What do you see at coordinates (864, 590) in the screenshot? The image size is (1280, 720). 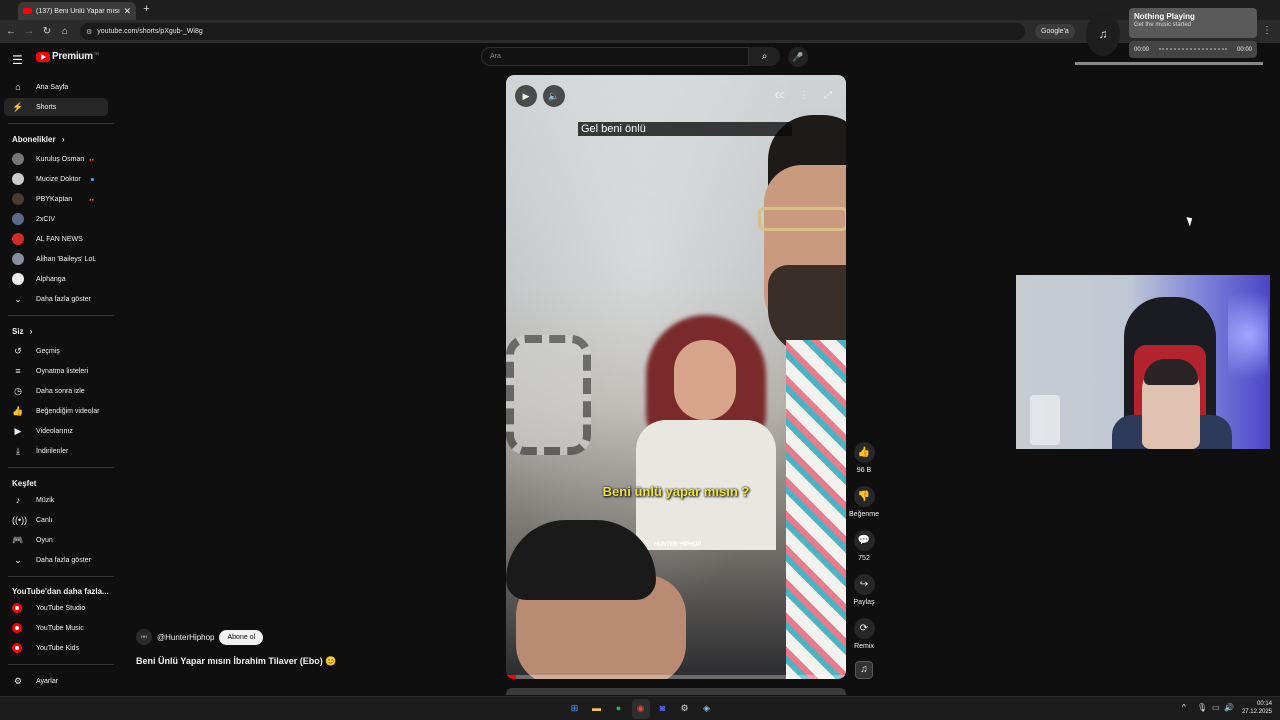 I see `share-button: ↪ Paylaş` at bounding box center [864, 590].